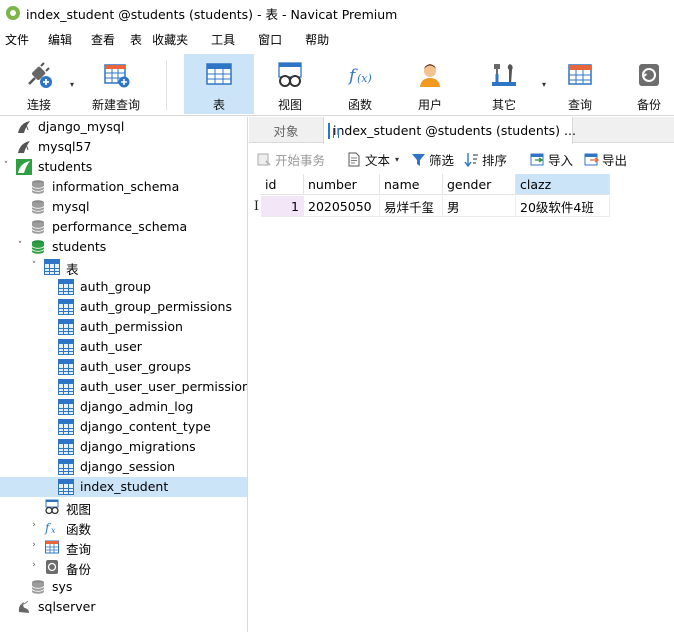  What do you see at coordinates (286, 130) in the screenshot?
I see `tab-objects: 对象` at bounding box center [286, 130].